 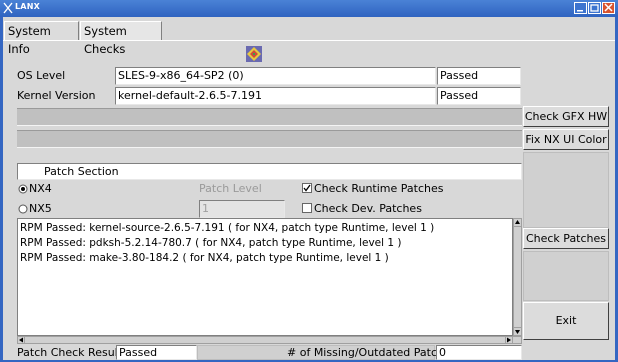 I want to click on lanx-logo-icon, so click(x=8, y=8).